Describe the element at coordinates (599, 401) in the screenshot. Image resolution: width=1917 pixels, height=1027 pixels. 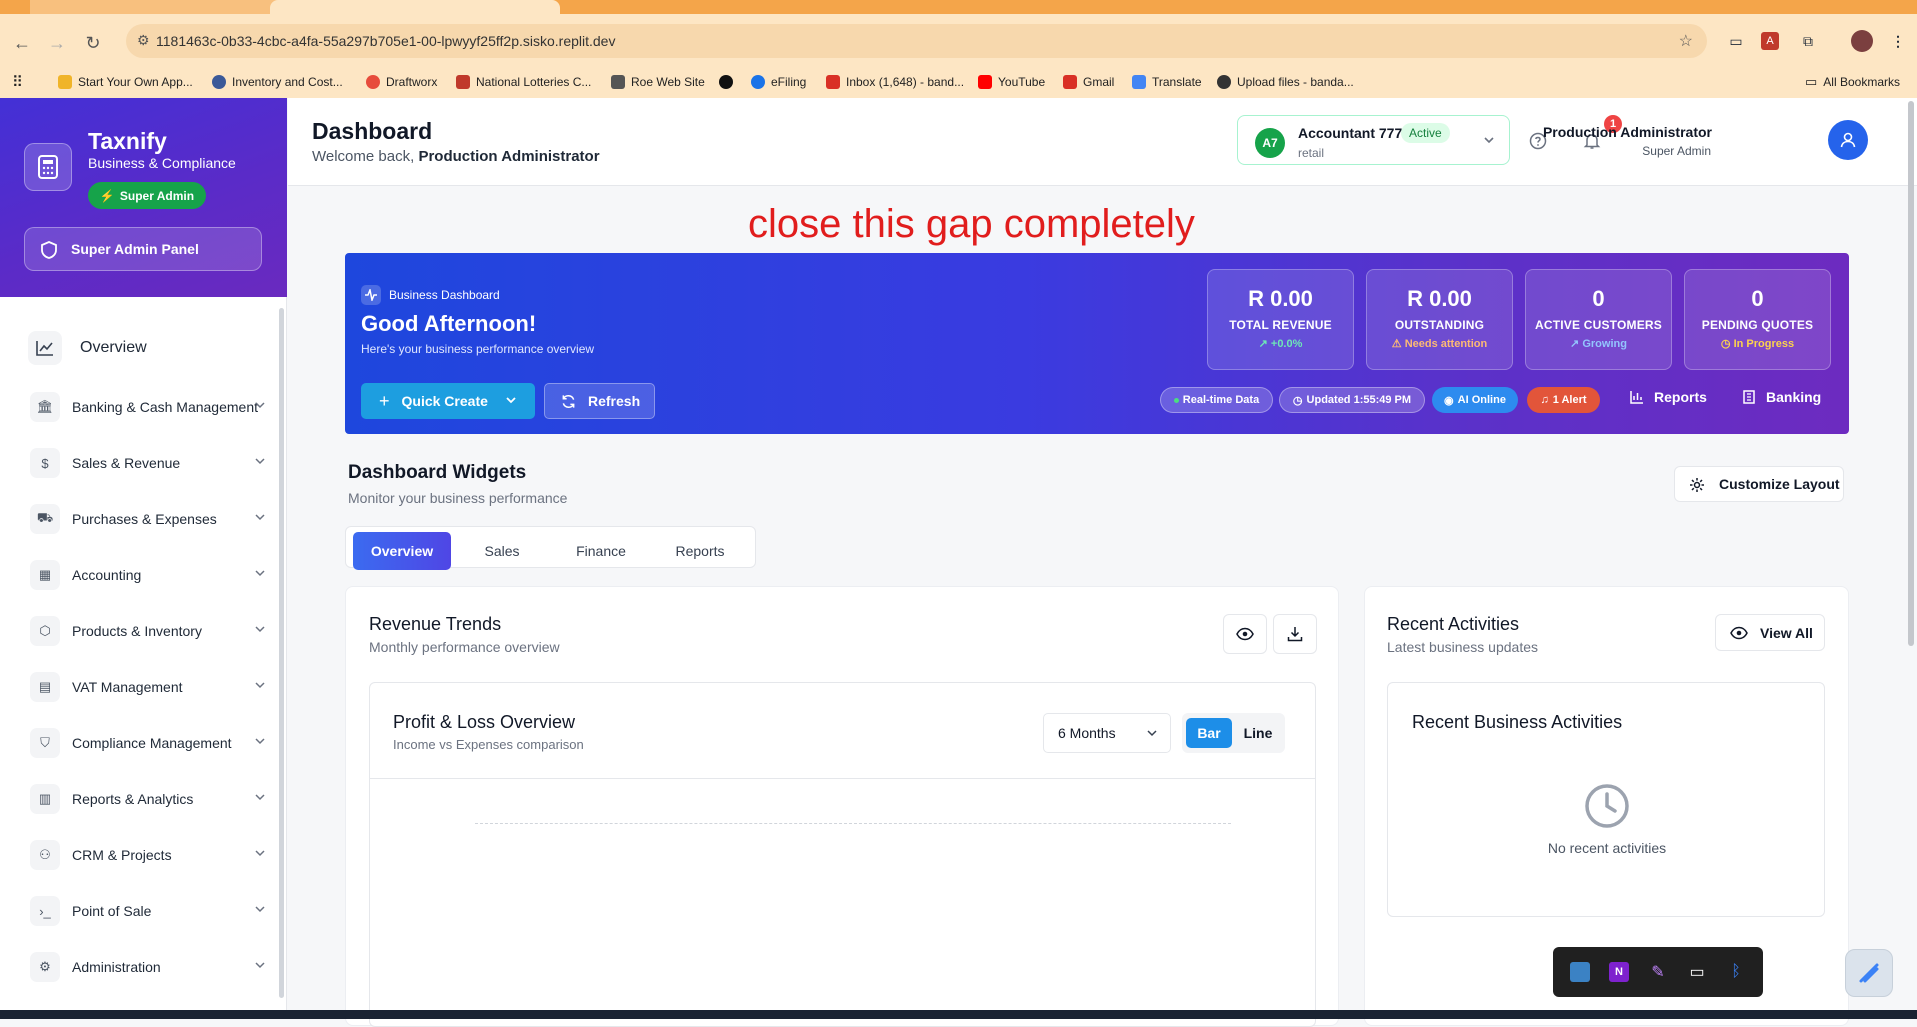
I see `refresh-button: Refresh` at that location.